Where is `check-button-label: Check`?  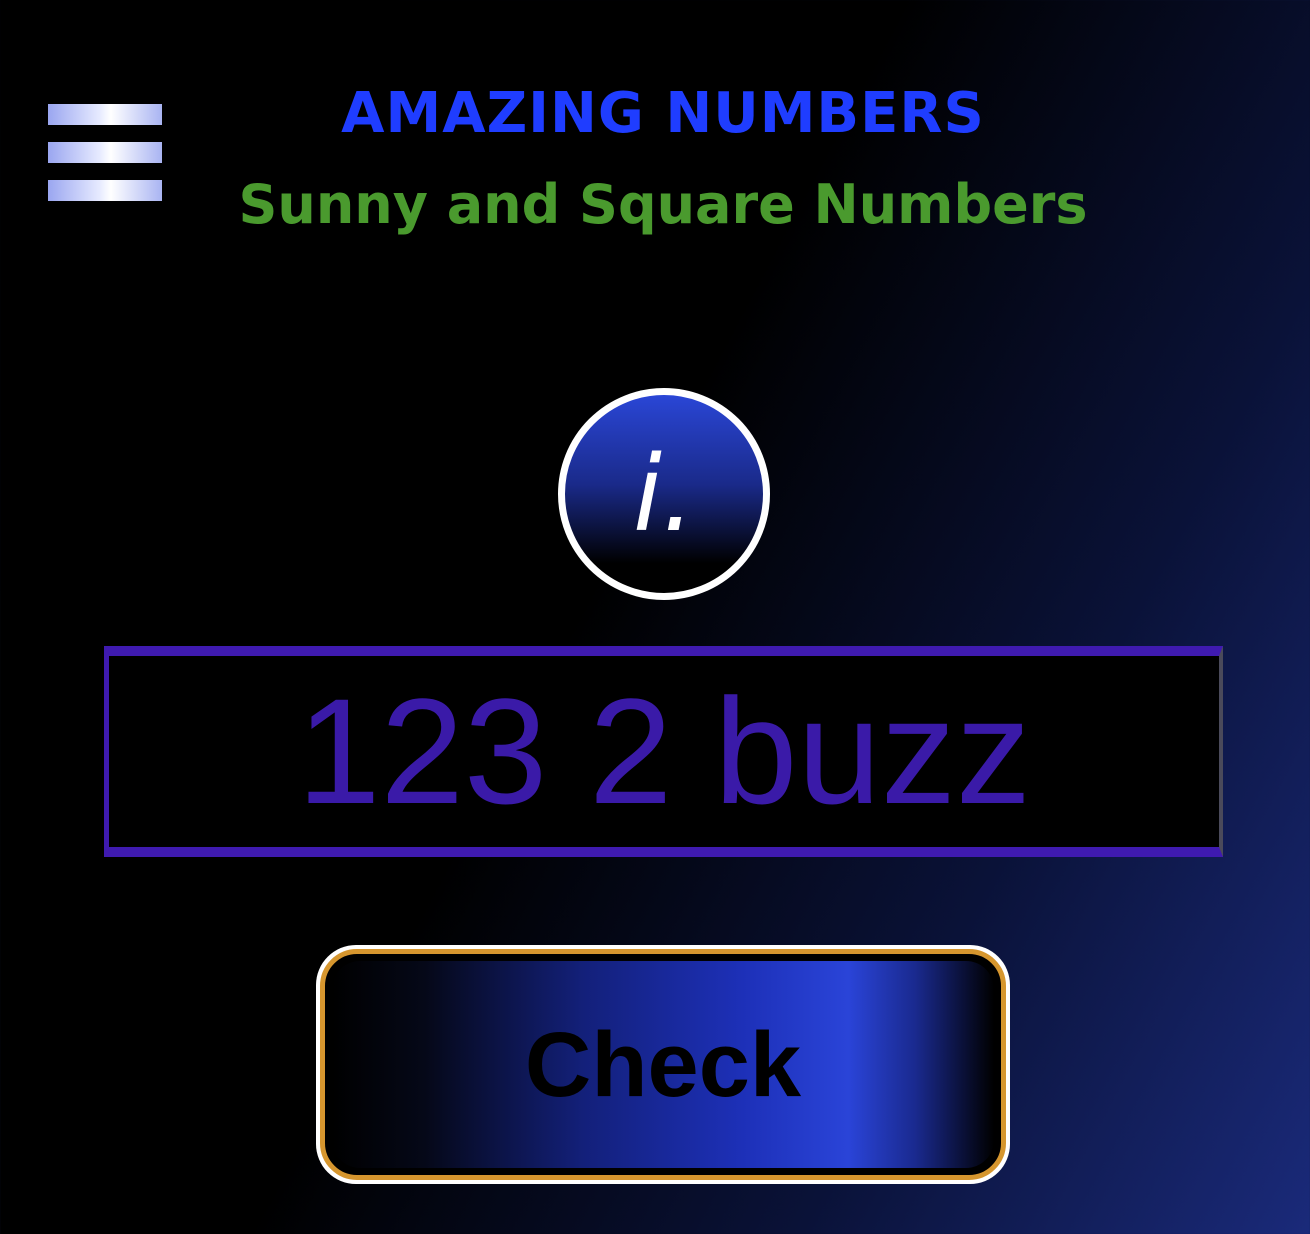
check-button-label: Check is located at coordinates (663, 1064).